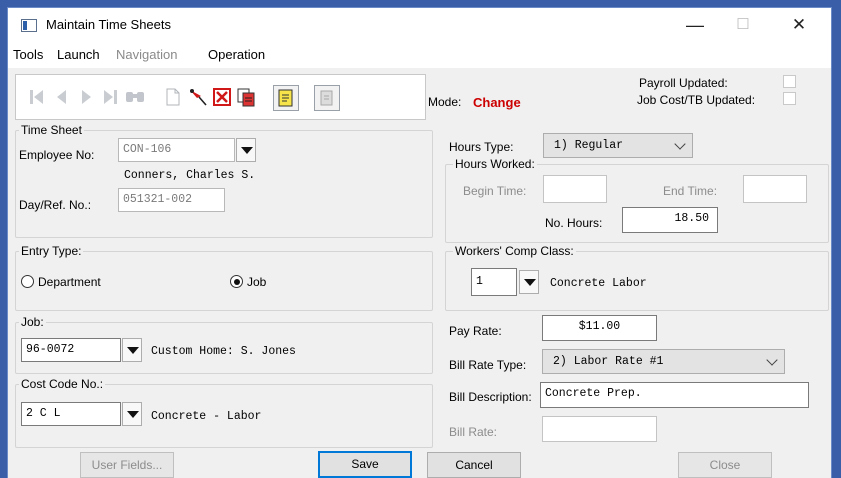  Describe the element at coordinates (599, 328) in the screenshot. I see `pay-rate-field: $11.00` at that location.